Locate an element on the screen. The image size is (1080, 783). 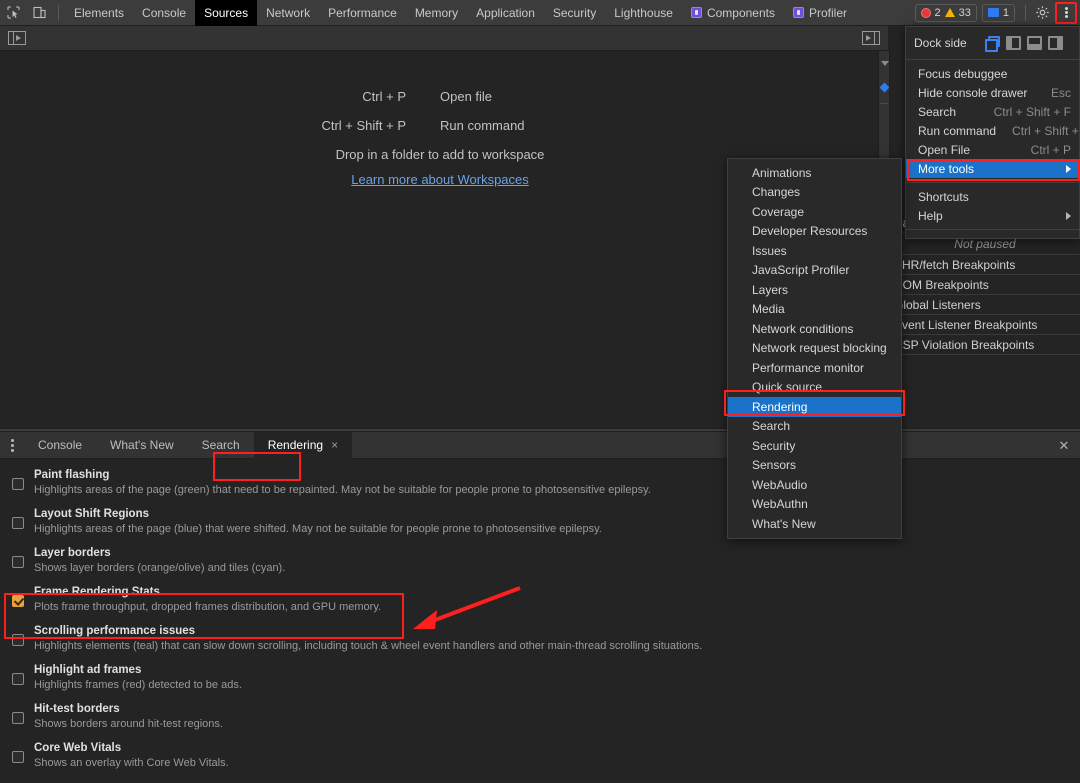
drawer-tab-console: Console is located at coordinates (60, 445).